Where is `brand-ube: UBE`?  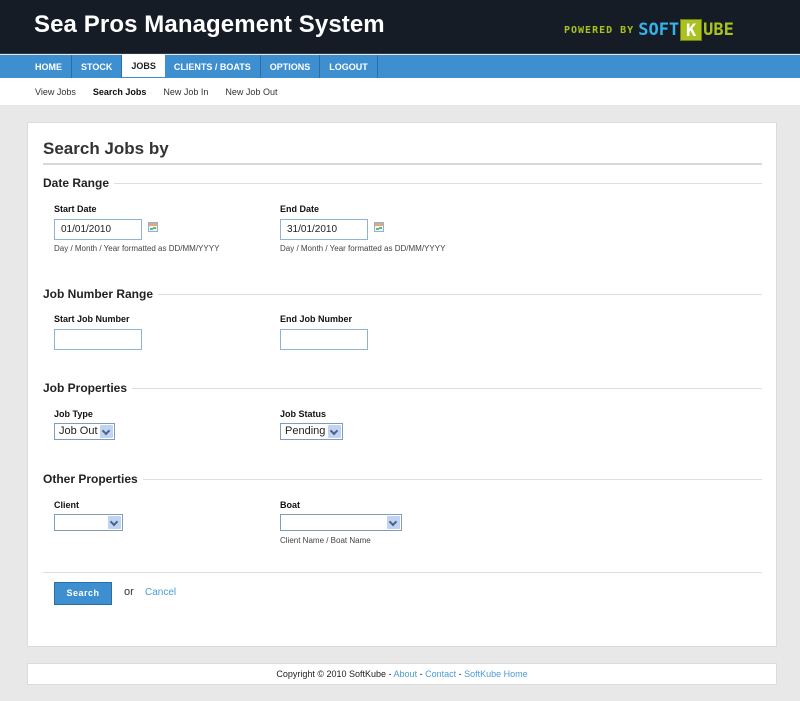 brand-ube: UBE is located at coordinates (718, 30).